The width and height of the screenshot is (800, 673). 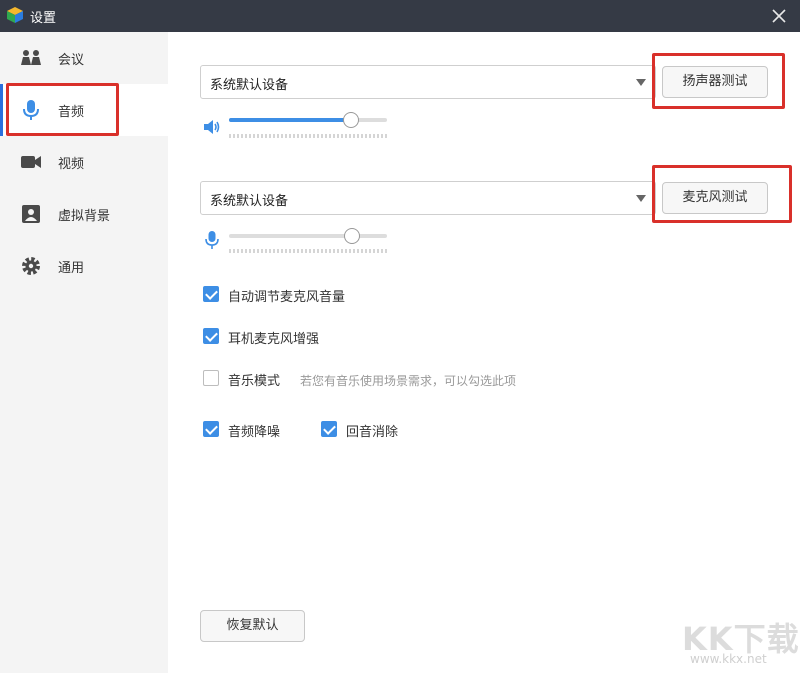 I want to click on sidebar-item-general: 通用, so click(x=84, y=266).